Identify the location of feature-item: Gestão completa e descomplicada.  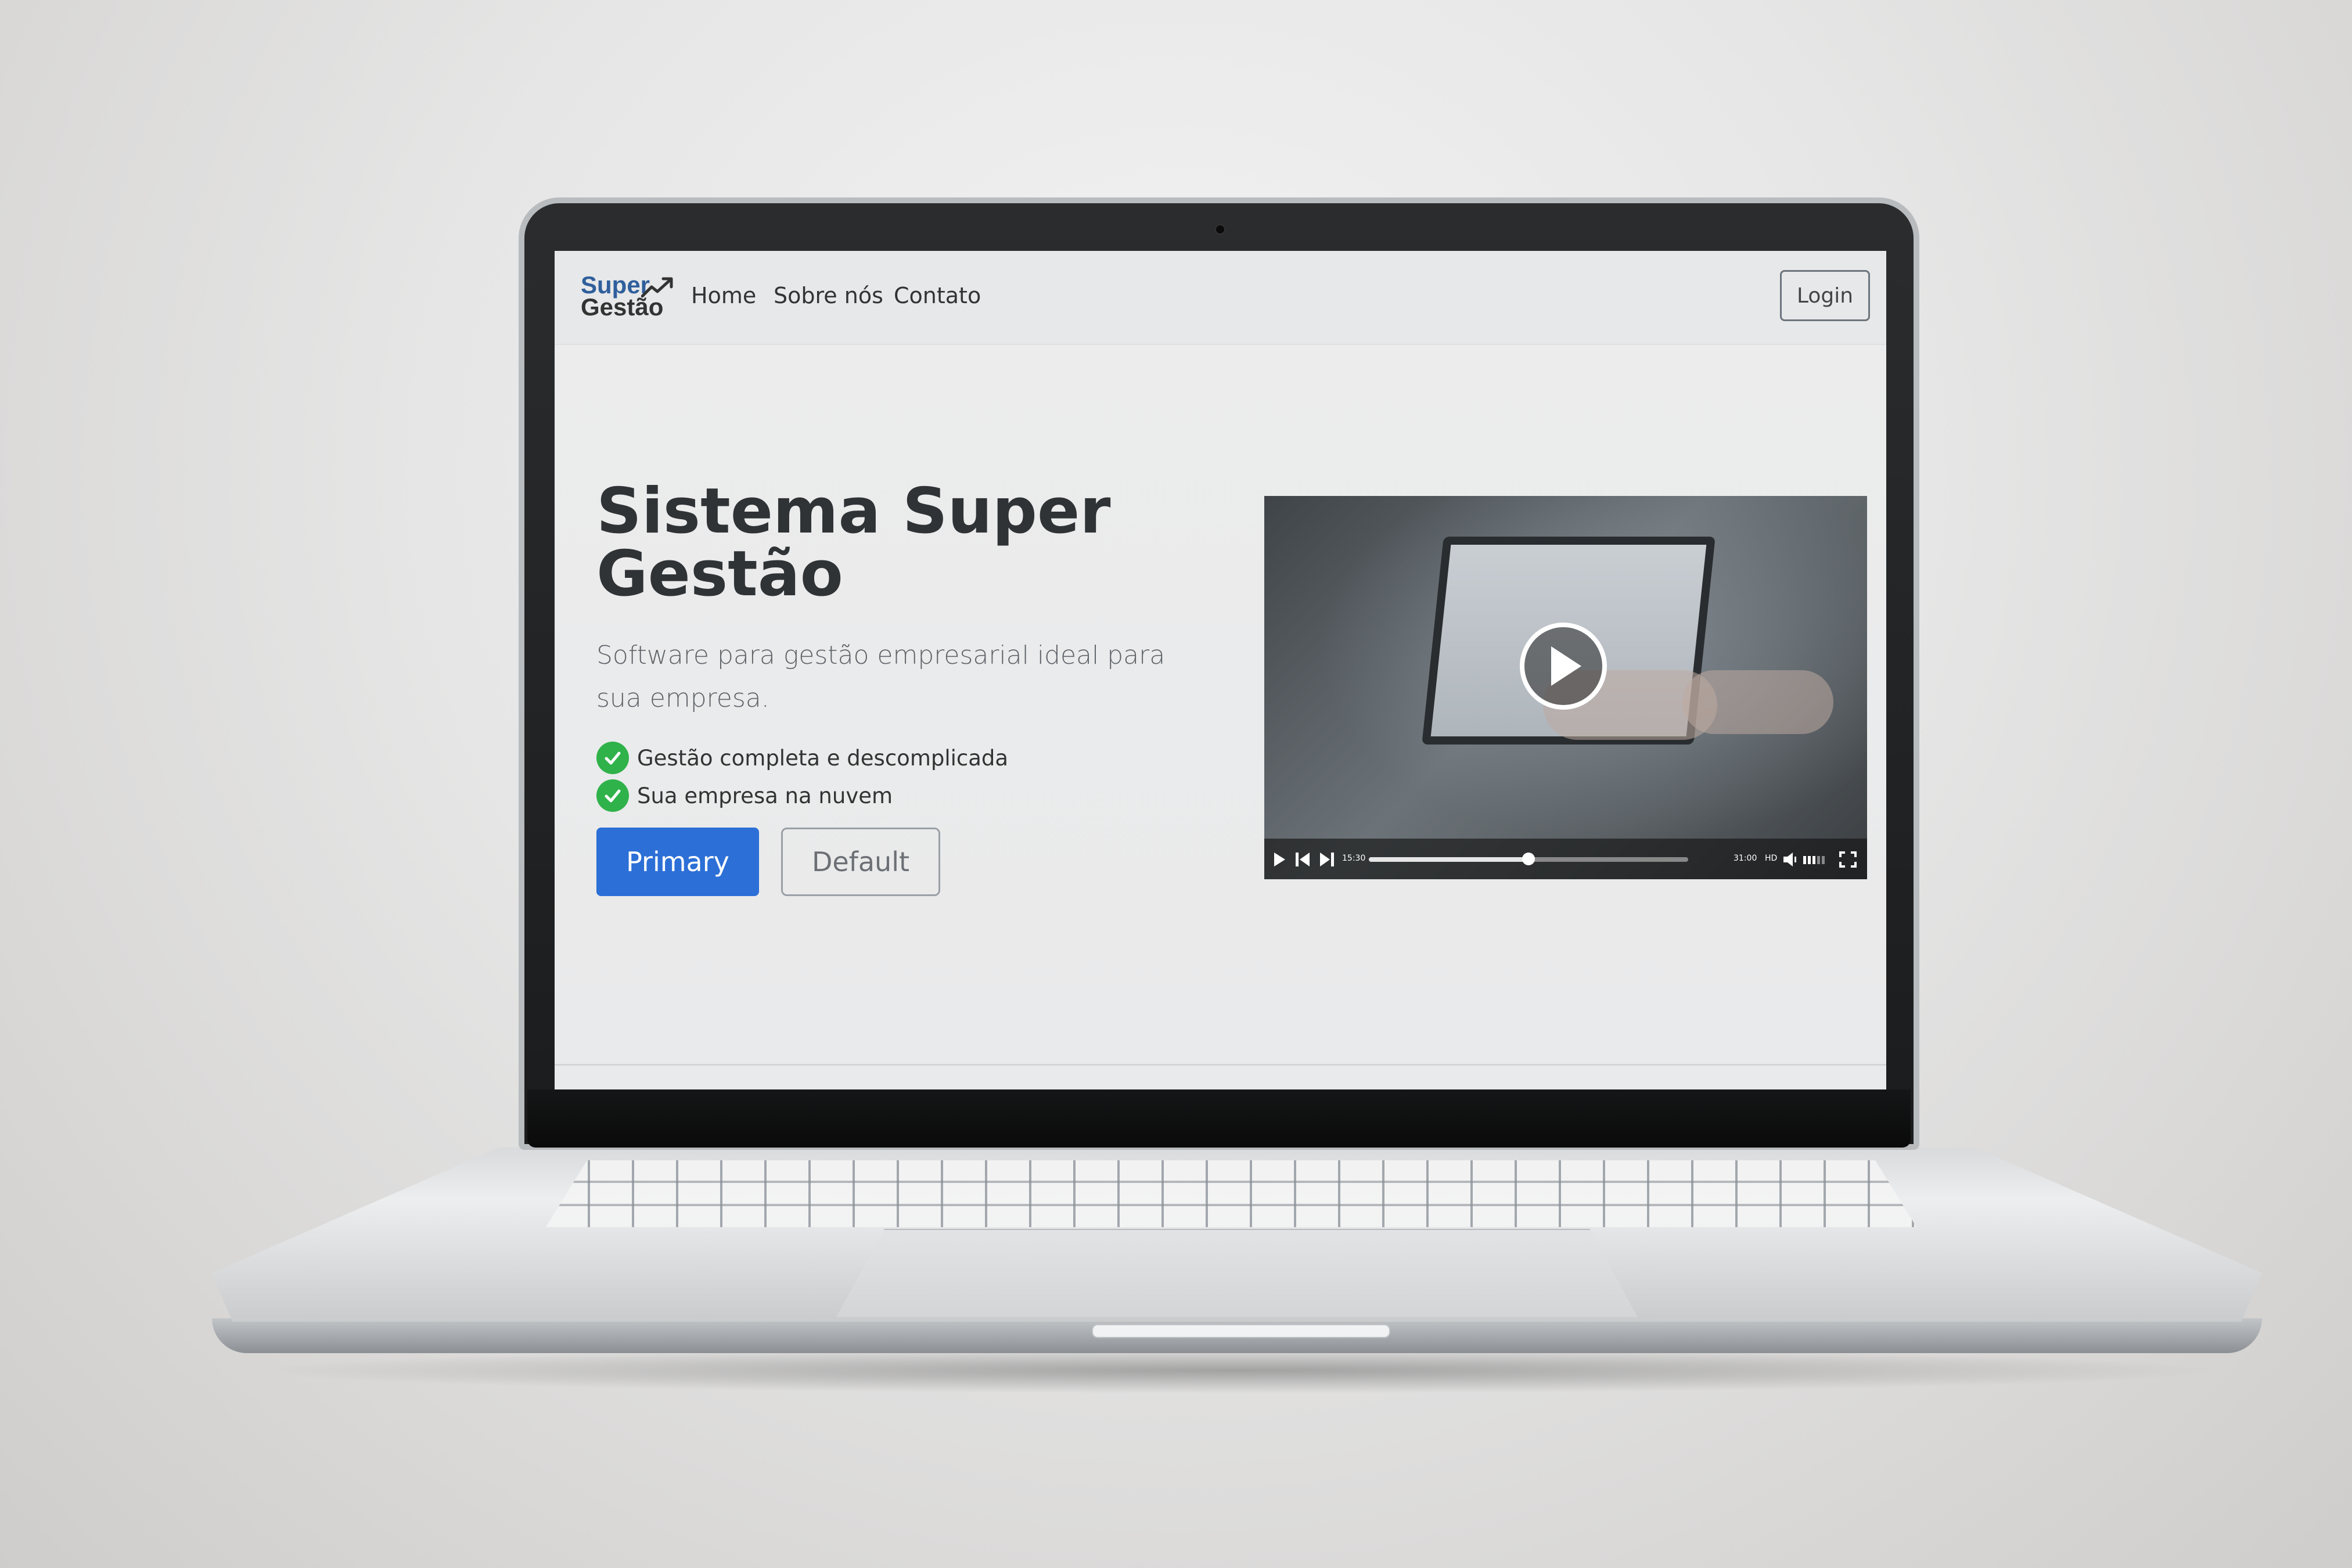
(802, 758).